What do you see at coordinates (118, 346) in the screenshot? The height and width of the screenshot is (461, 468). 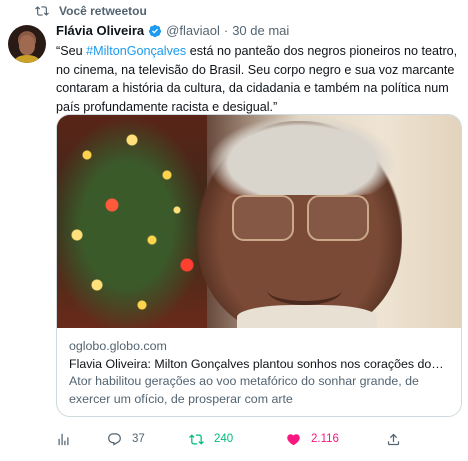 I see `card-domain: oglobo.globo.com` at bounding box center [118, 346].